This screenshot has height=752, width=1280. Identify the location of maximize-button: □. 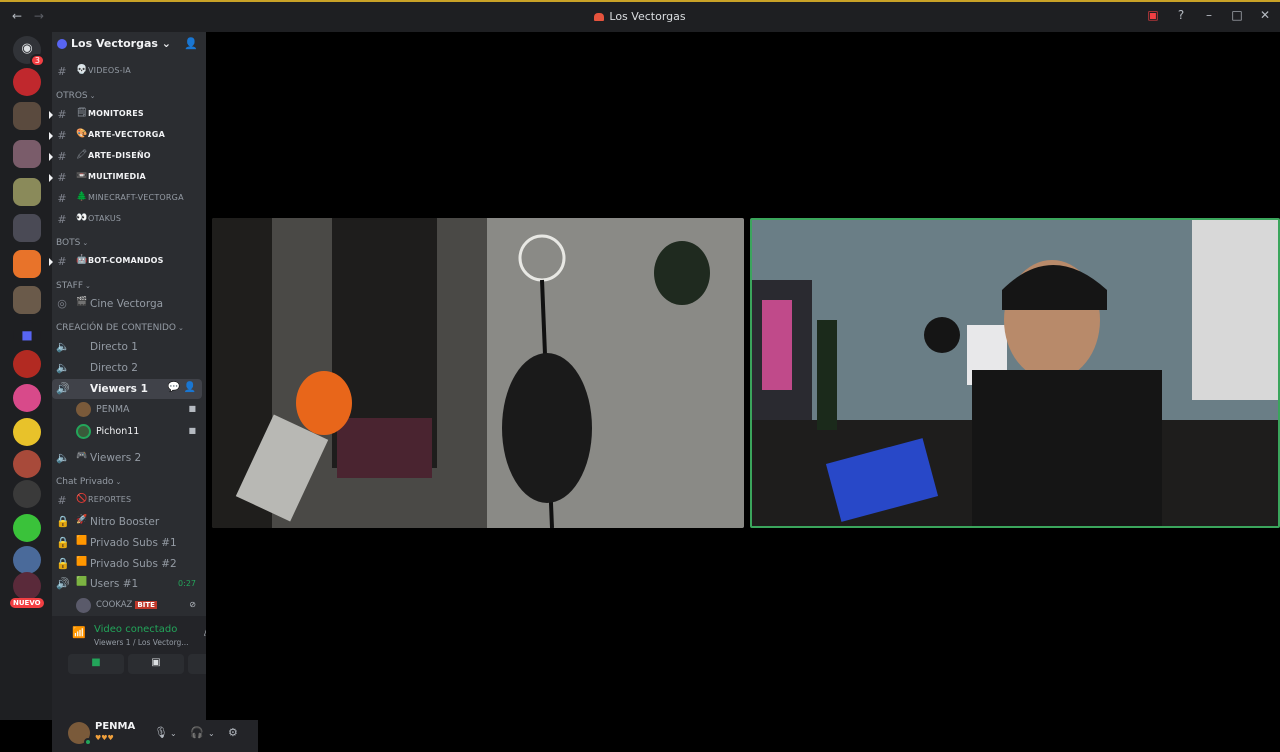
(1237, 15).